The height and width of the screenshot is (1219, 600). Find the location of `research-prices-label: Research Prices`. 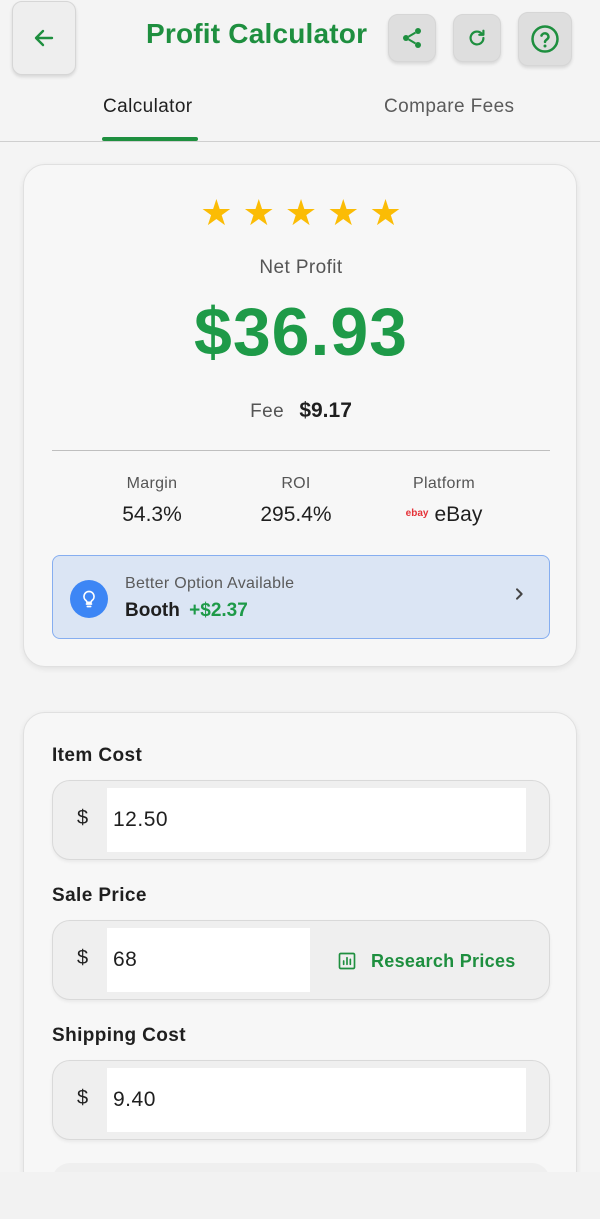

research-prices-label: Research Prices is located at coordinates (443, 960).